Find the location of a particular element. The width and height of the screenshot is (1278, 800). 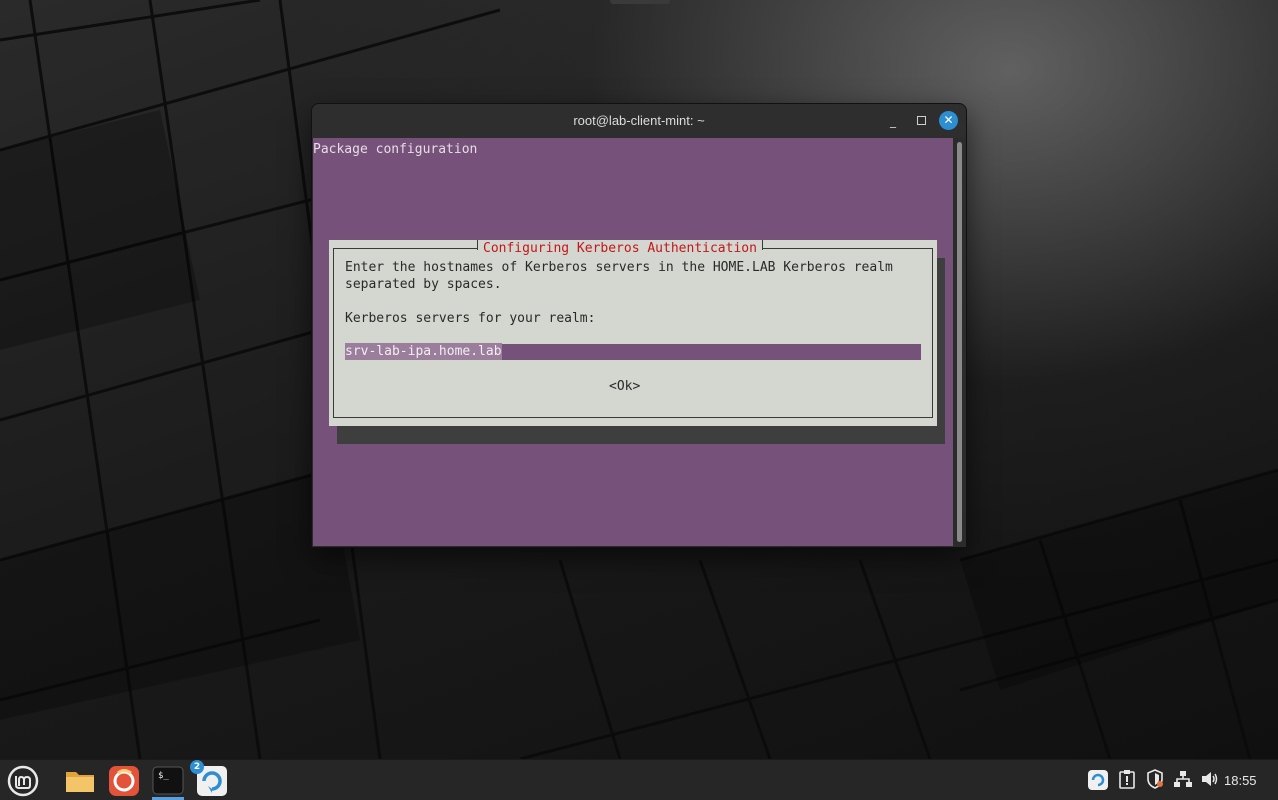

folder-icon is located at coordinates (80, 780).